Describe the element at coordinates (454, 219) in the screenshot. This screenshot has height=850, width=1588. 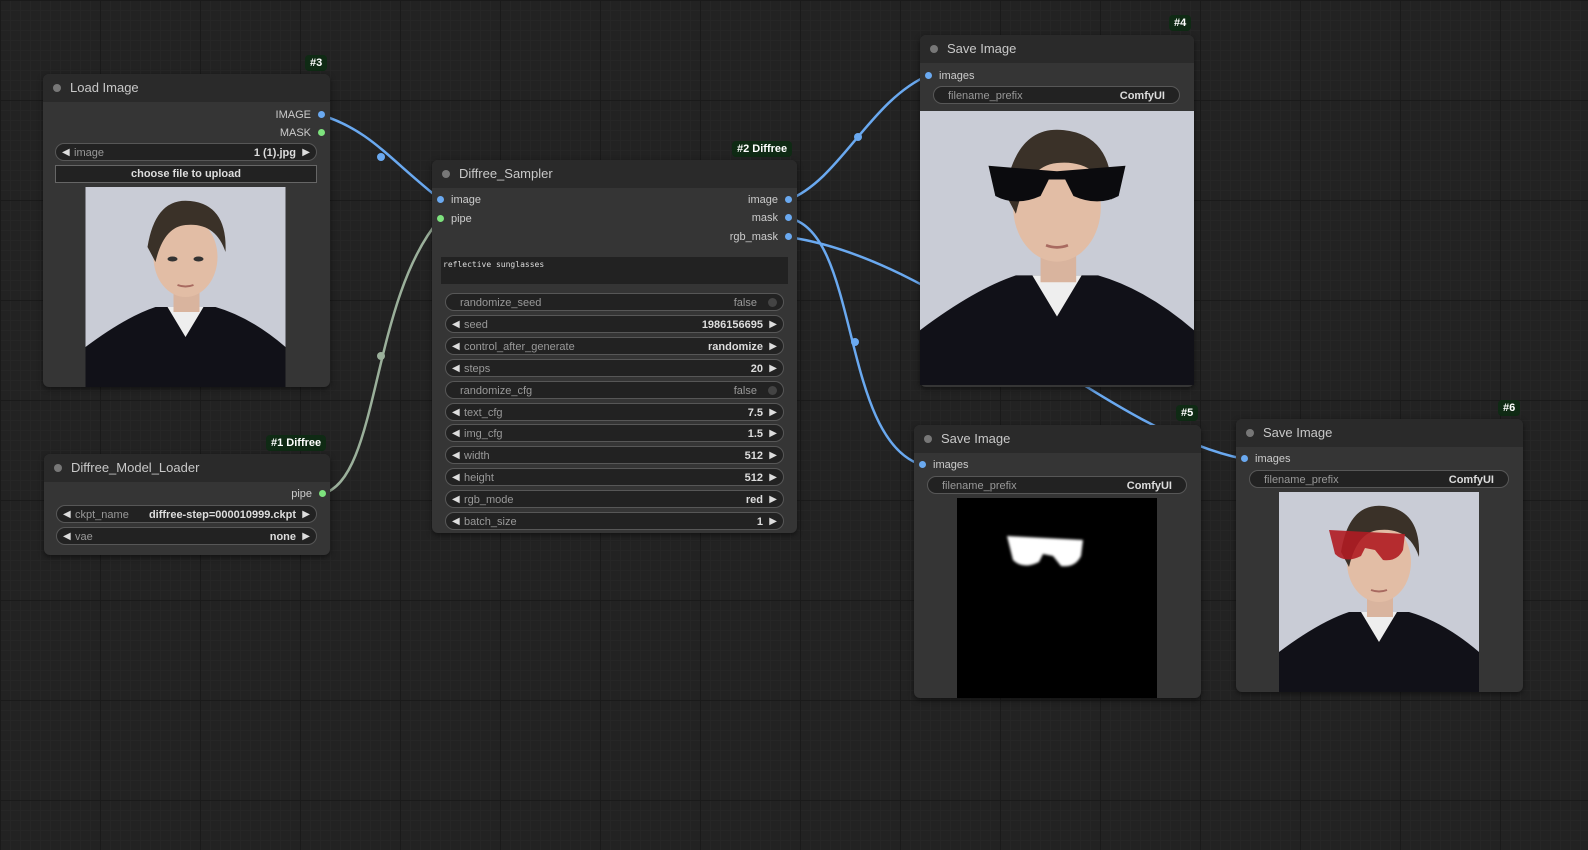
I see `input-slot-pipe: pipe` at that location.